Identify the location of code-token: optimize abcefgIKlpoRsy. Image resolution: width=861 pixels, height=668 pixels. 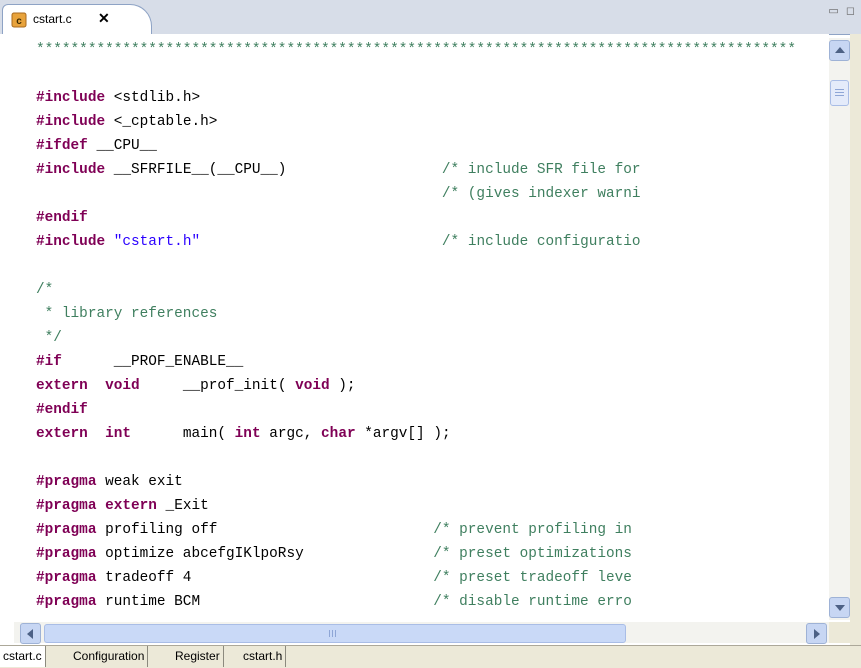
(265, 554).